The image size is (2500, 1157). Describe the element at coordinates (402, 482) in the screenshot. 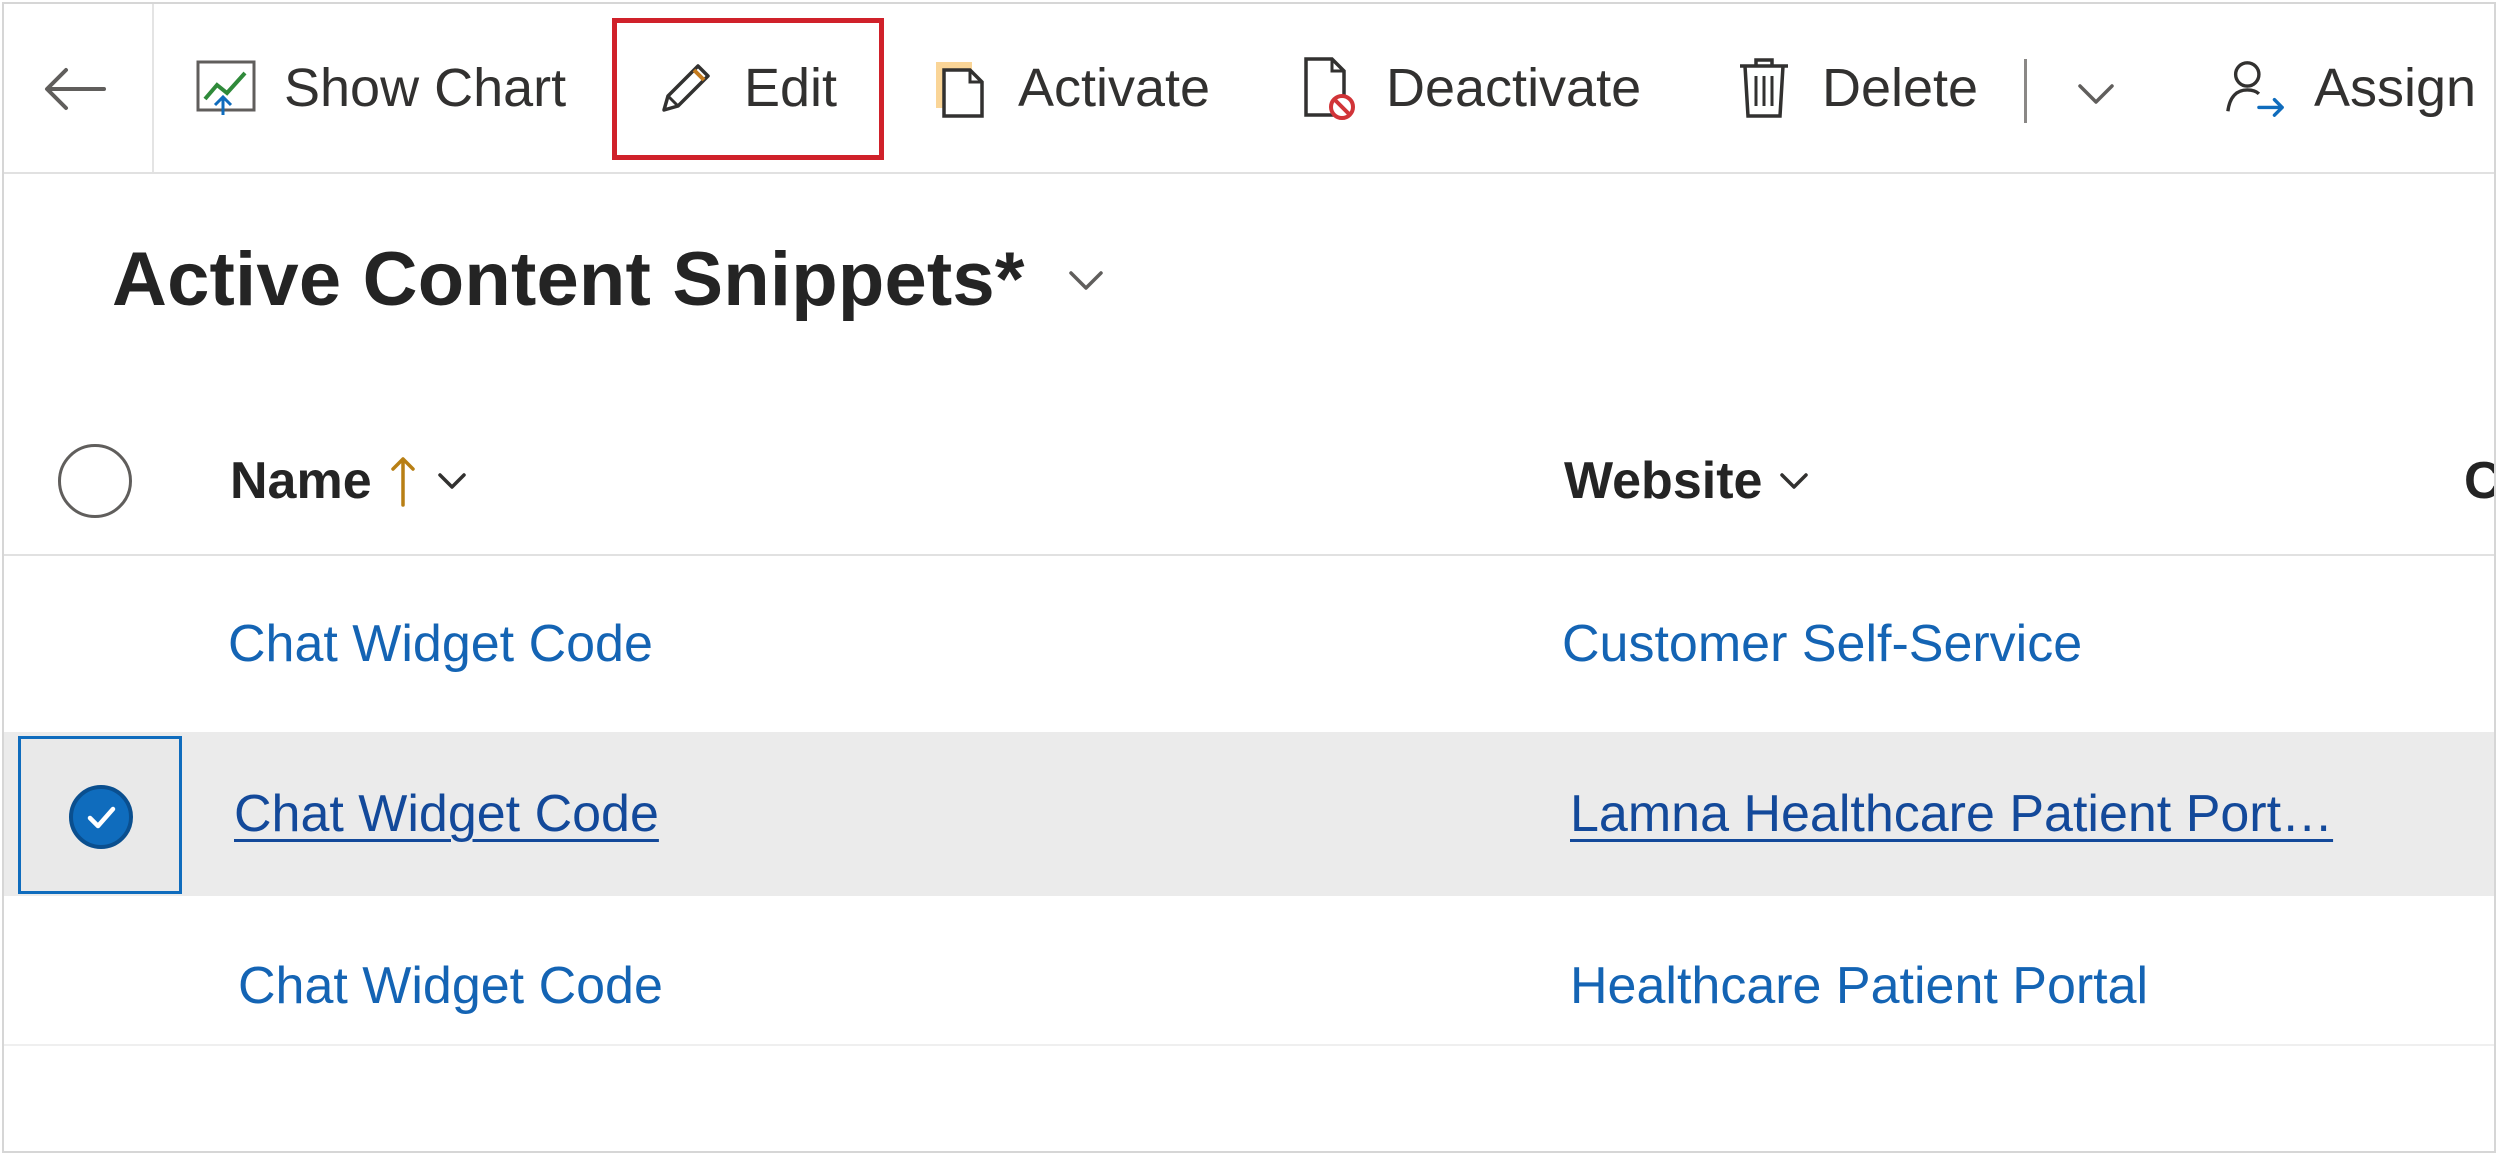

I see `sort-ascending-icon` at that location.